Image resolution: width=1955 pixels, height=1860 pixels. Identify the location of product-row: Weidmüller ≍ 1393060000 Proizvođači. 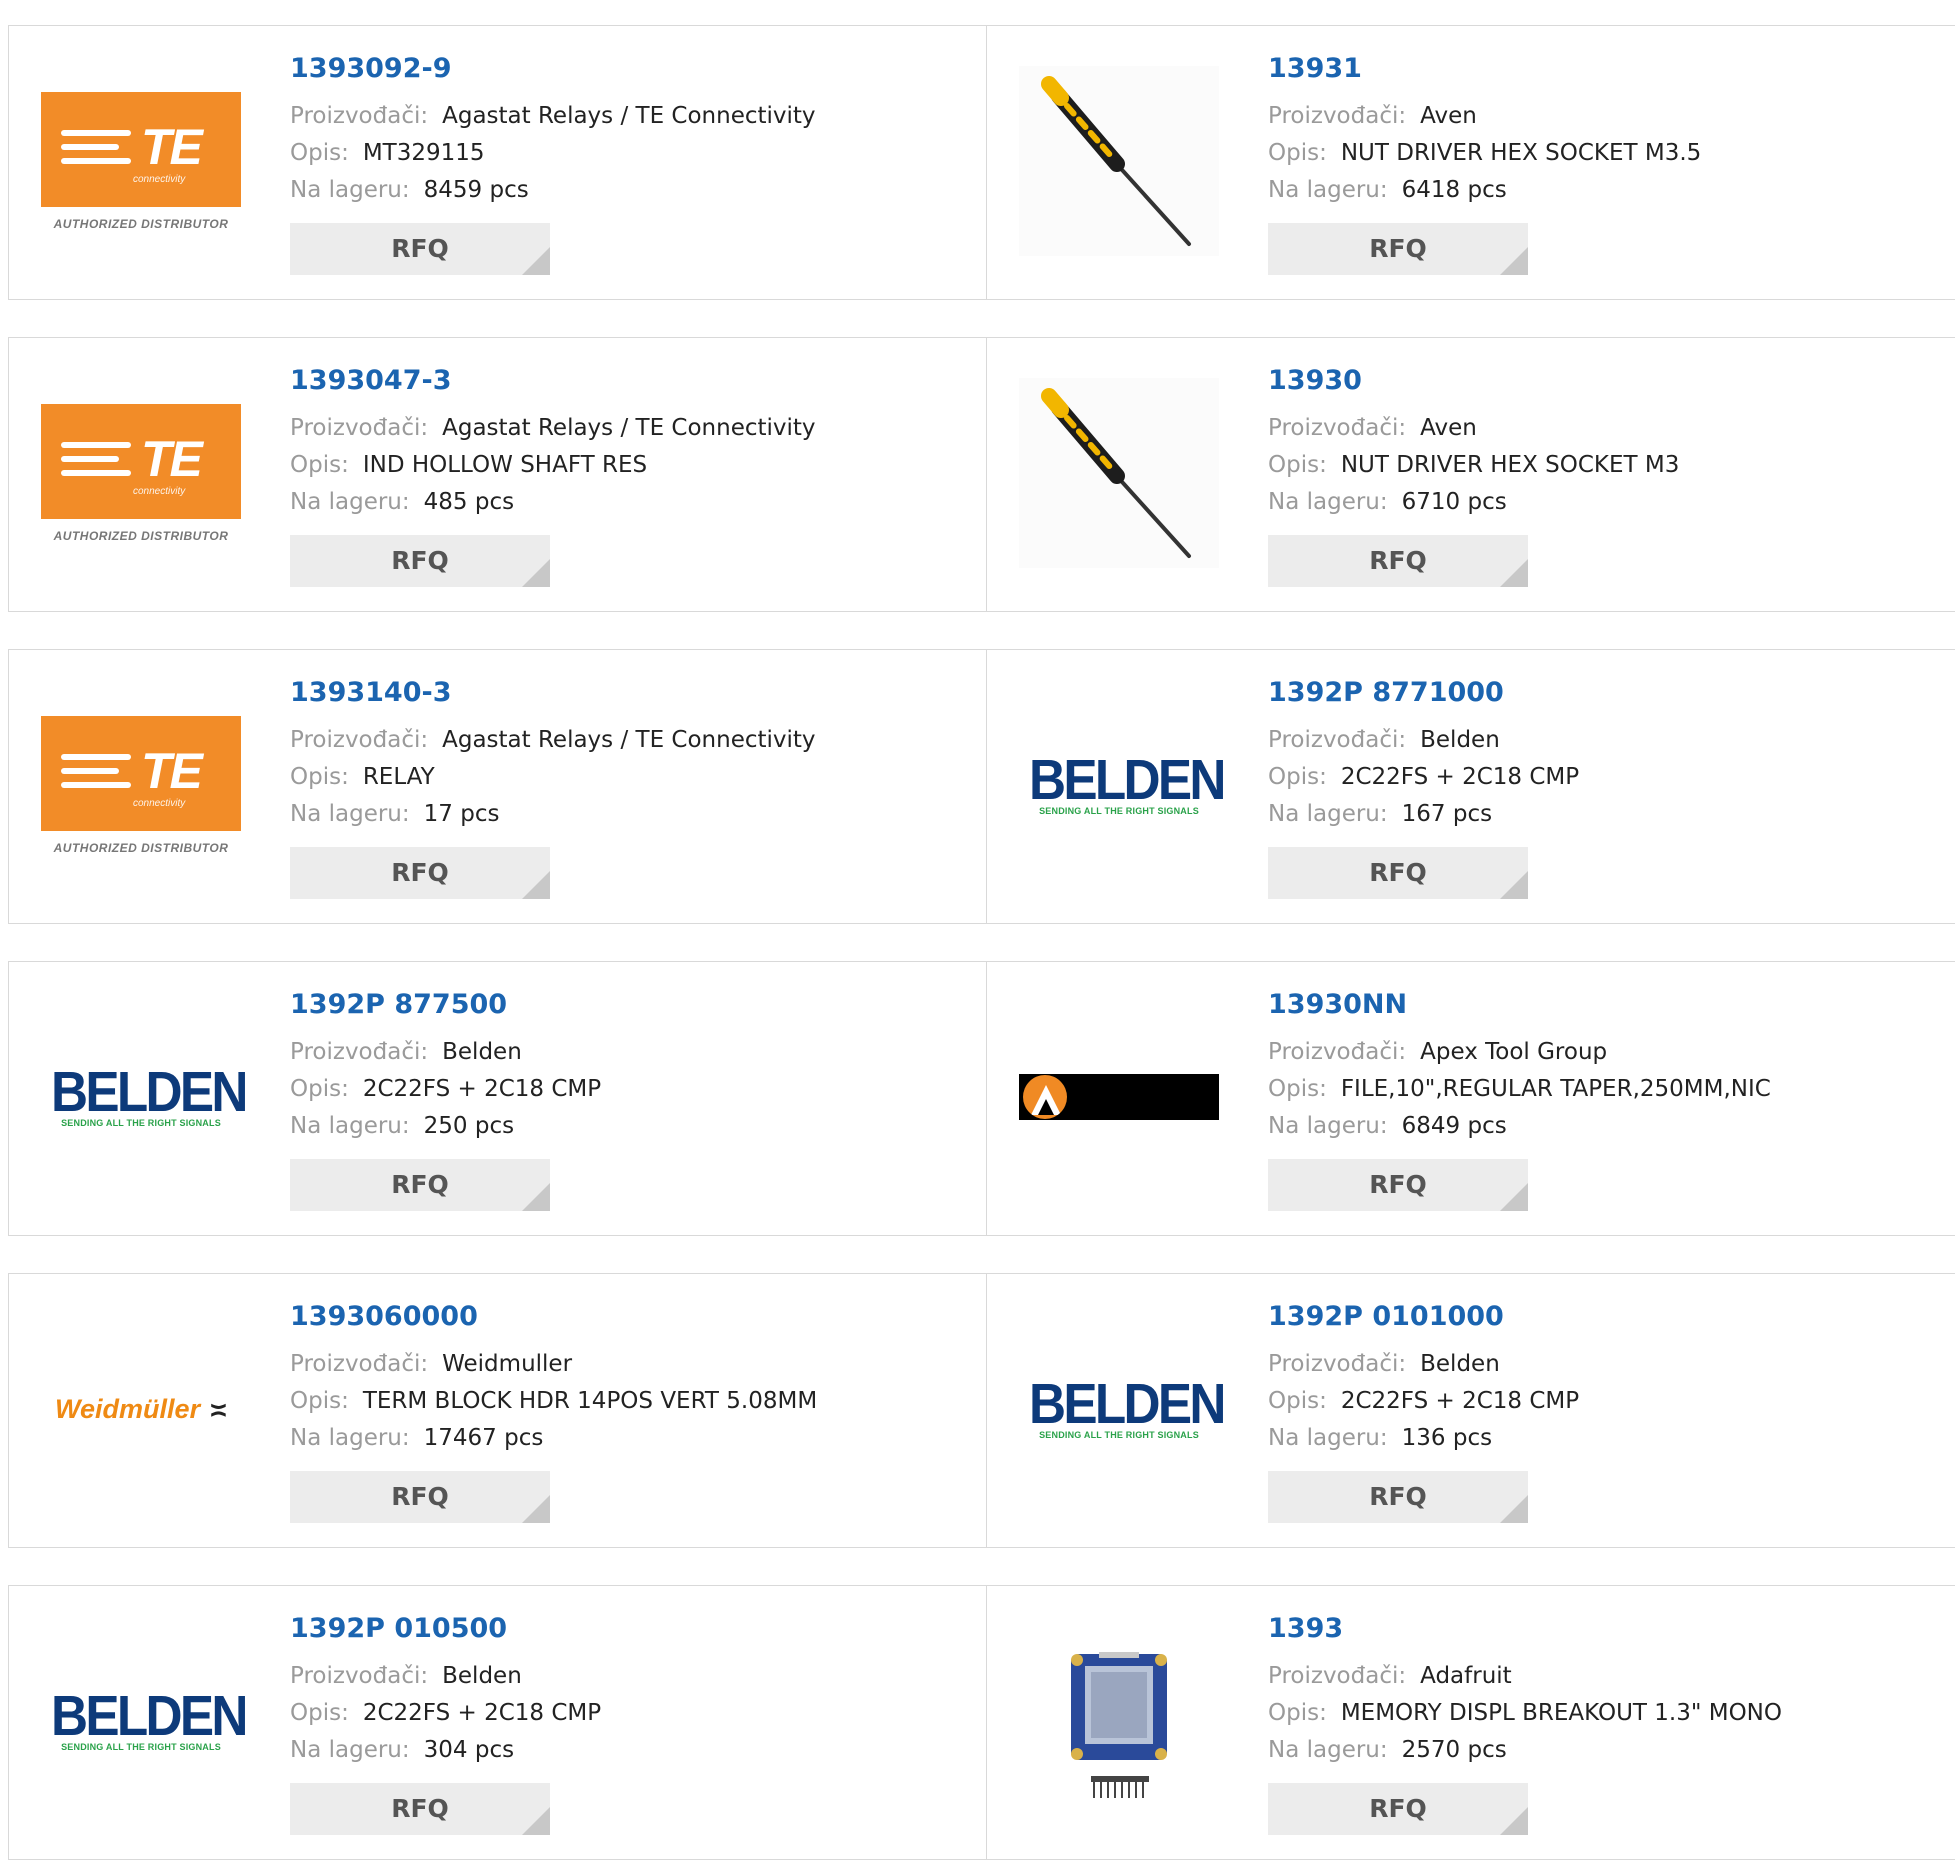
(977, 1410).